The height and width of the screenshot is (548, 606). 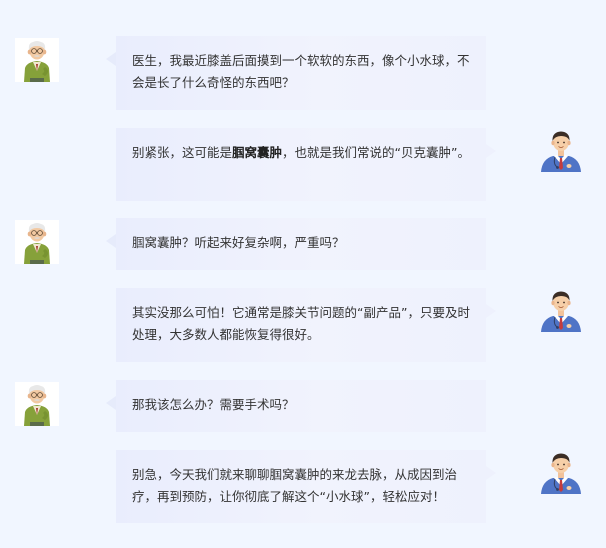 What do you see at coordinates (301, 244) in the screenshot?
I see `message-bubble: 腘窝囊肿？听起来好复杂啊，严重吗？` at bounding box center [301, 244].